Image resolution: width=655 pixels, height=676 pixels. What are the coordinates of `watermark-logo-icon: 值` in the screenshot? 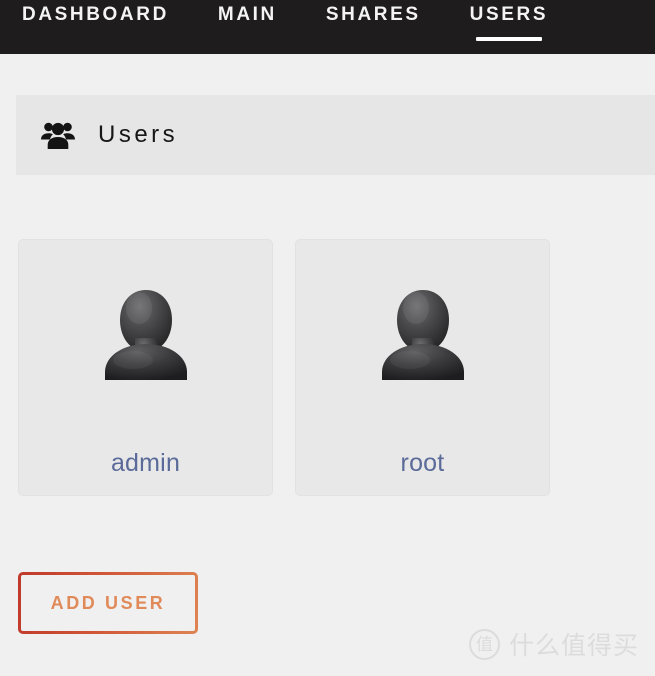 It's located at (484, 644).